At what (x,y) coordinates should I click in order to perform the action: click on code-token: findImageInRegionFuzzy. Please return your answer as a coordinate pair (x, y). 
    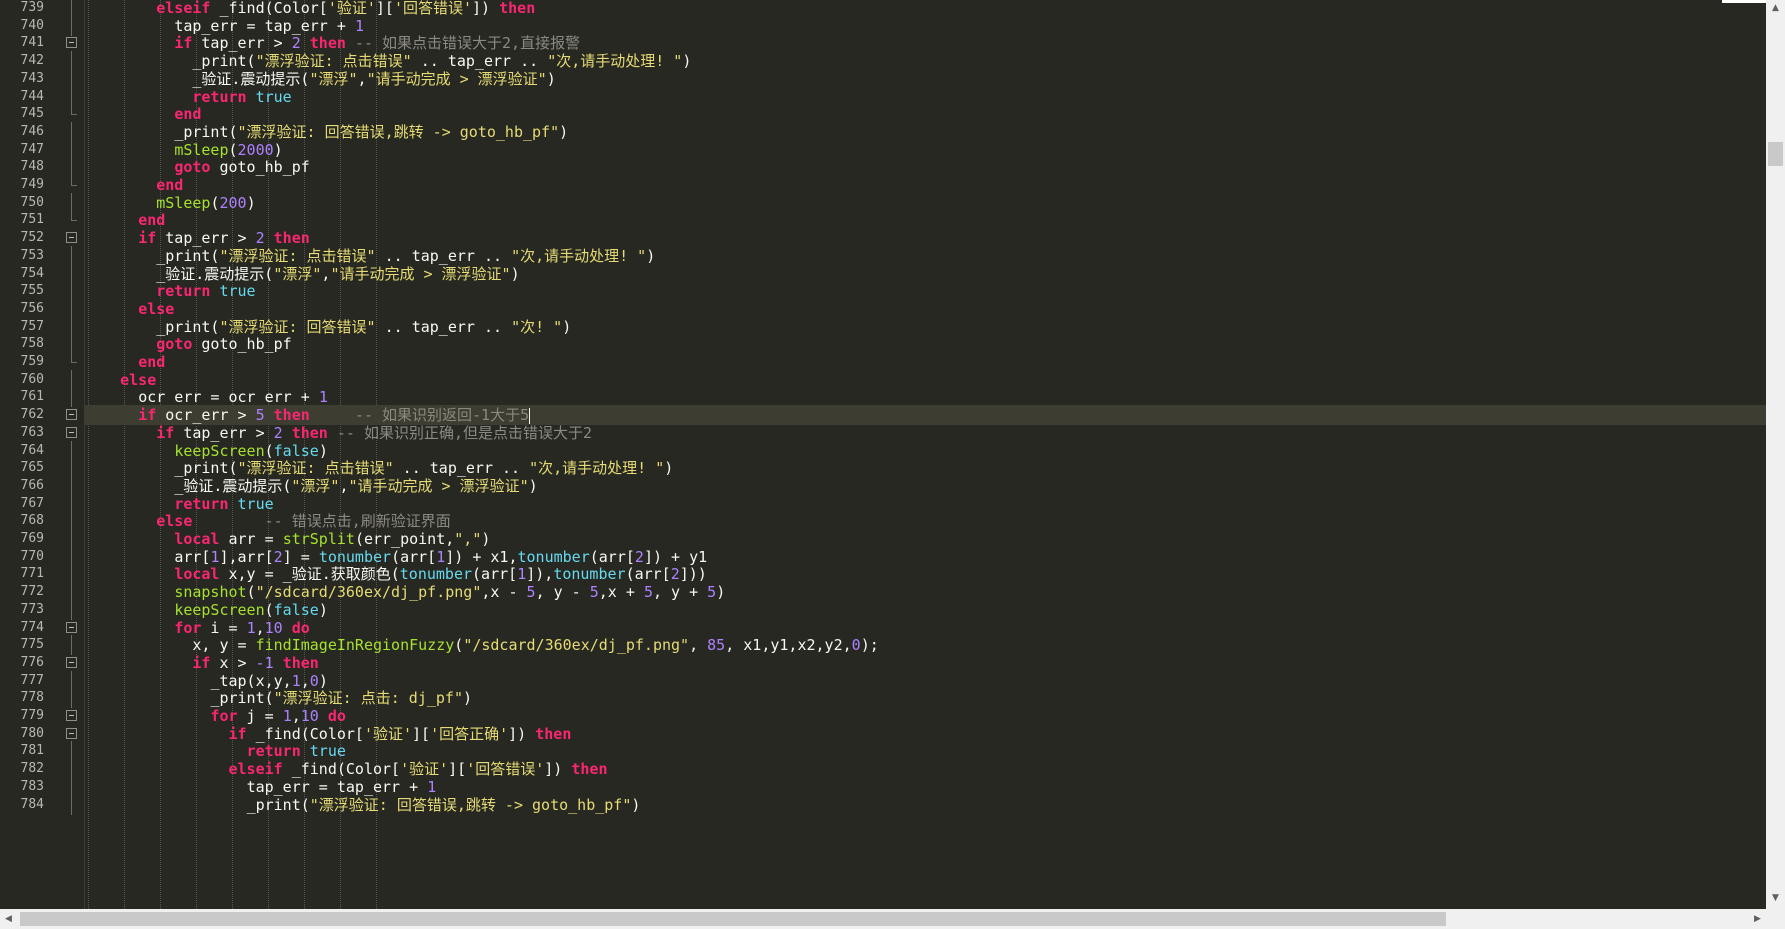
    Looking at the image, I should click on (355, 645).